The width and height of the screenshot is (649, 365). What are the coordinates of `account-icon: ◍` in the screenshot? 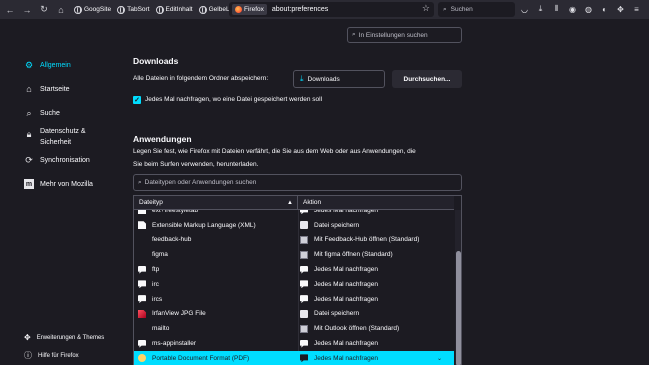 It's located at (588, 9).